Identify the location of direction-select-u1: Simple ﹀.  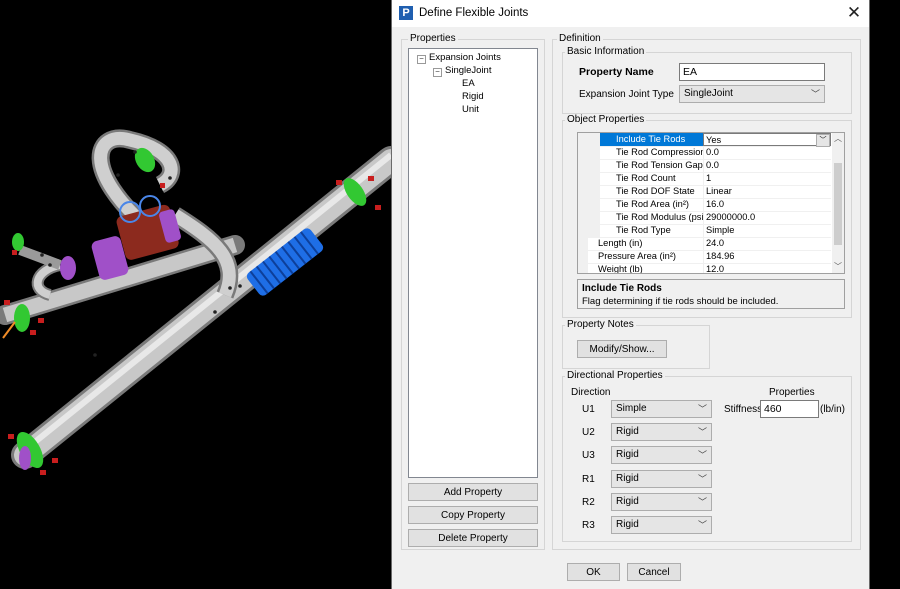
(661, 409).